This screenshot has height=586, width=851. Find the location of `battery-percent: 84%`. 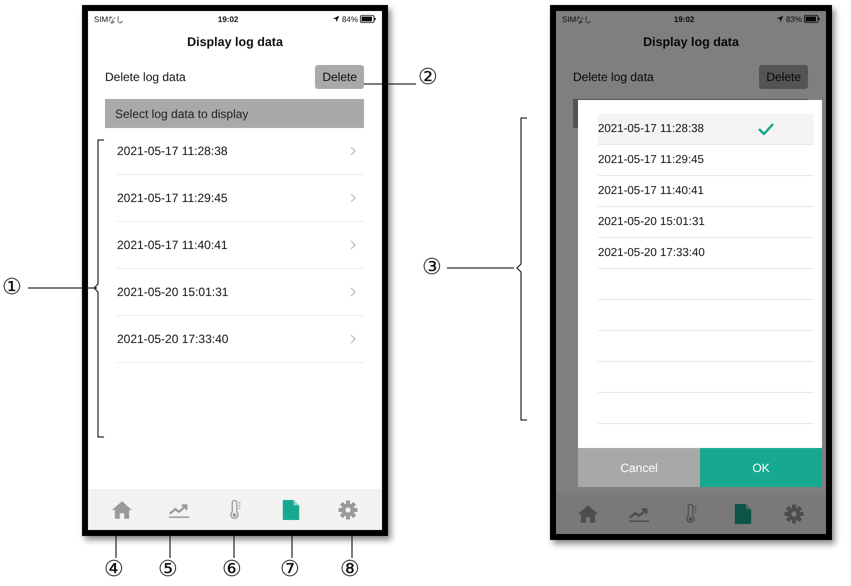

battery-percent: 84% is located at coordinates (350, 19).